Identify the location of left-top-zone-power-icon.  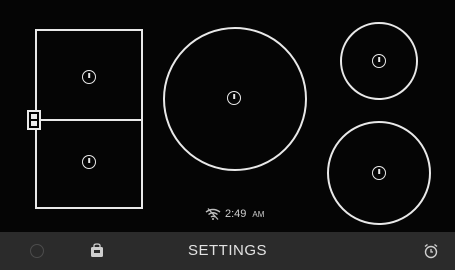
(89, 77).